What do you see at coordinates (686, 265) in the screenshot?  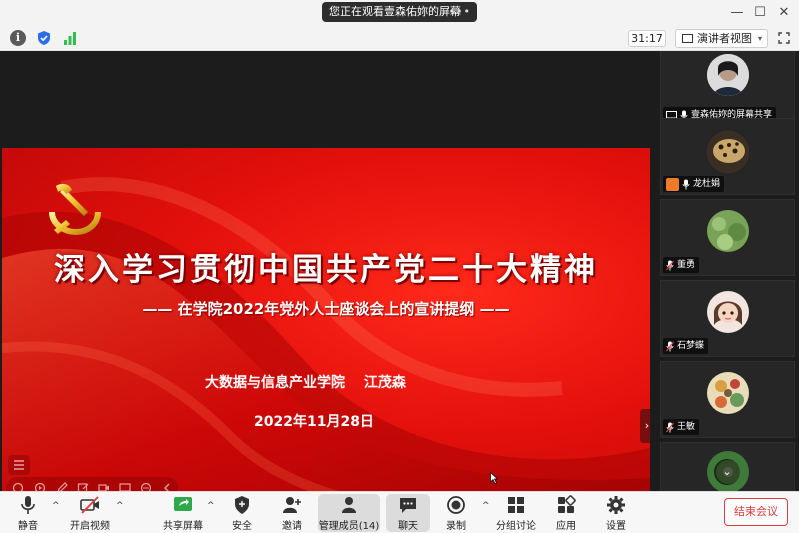 I see `participant-name: 董勇` at bounding box center [686, 265].